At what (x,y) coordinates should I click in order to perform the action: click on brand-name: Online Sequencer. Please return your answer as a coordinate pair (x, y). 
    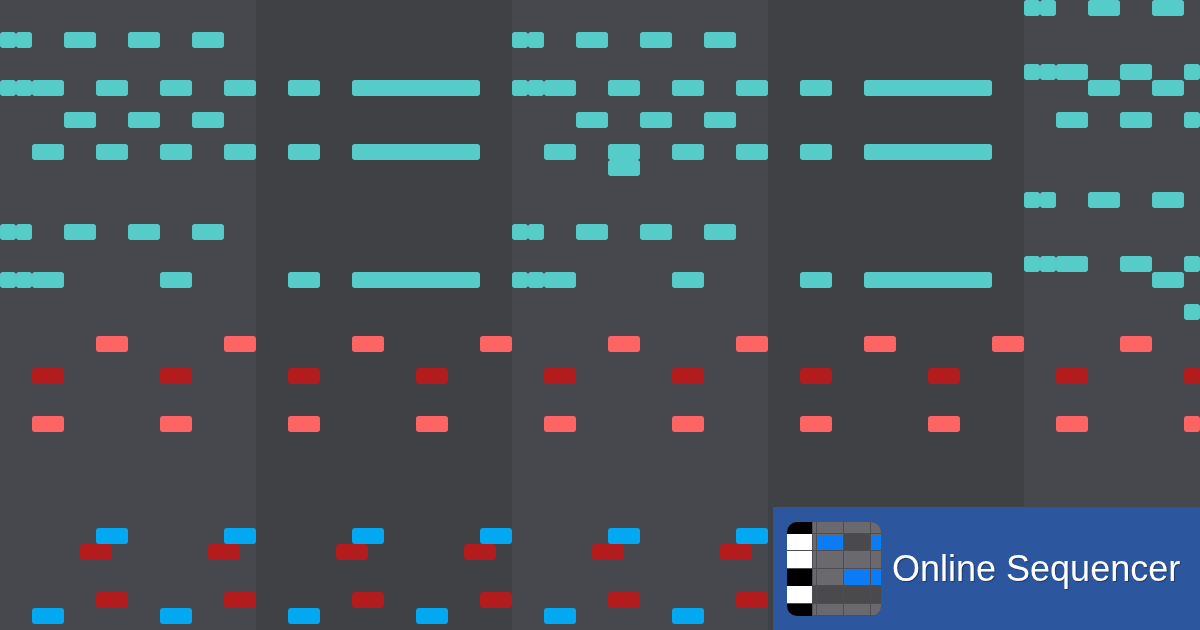
    Looking at the image, I should click on (1036, 568).